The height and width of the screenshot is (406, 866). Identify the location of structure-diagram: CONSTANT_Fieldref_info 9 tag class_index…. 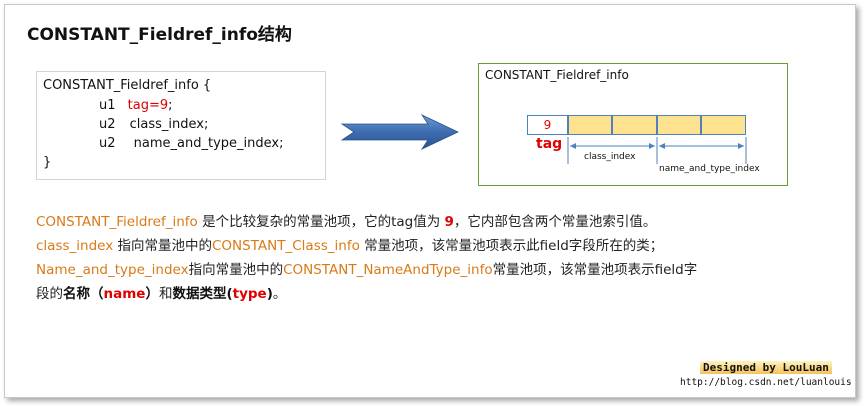
(633, 124).